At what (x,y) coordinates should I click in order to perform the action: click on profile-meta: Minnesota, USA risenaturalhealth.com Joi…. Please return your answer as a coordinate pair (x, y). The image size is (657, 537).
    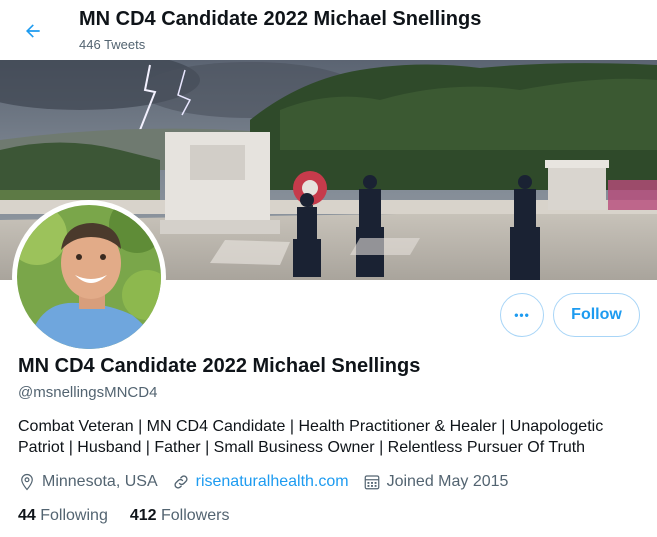
    Looking at the image, I should click on (270, 482).